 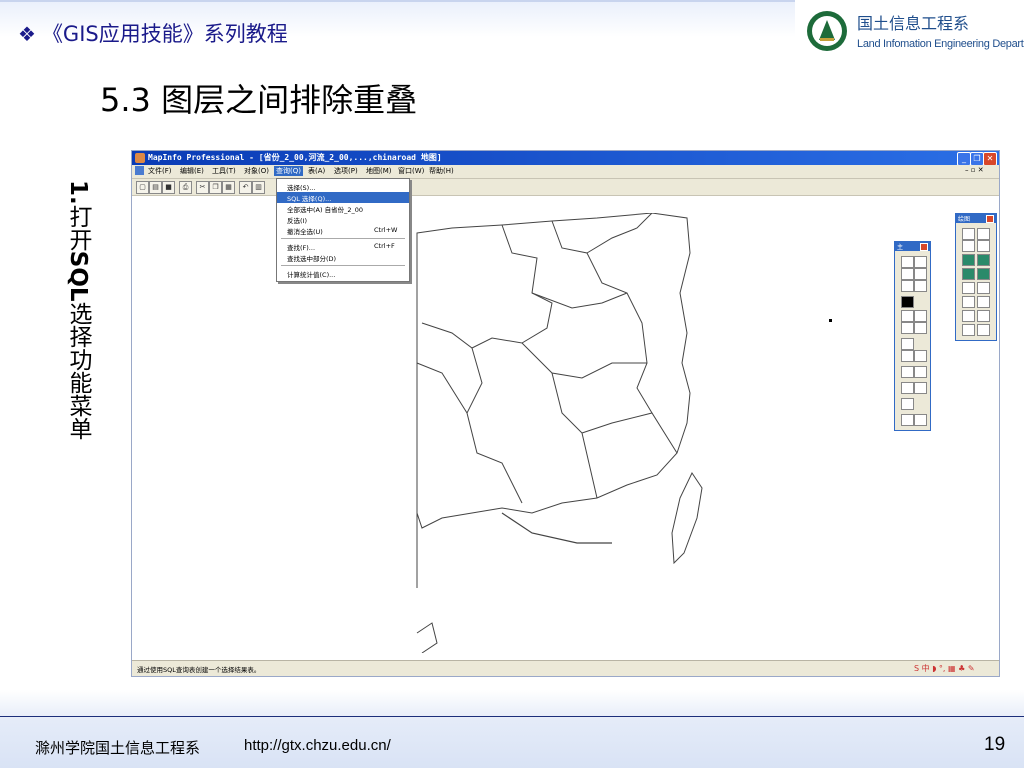 What do you see at coordinates (907, 328) in the screenshot?
I see `change-view-icon` at bounding box center [907, 328].